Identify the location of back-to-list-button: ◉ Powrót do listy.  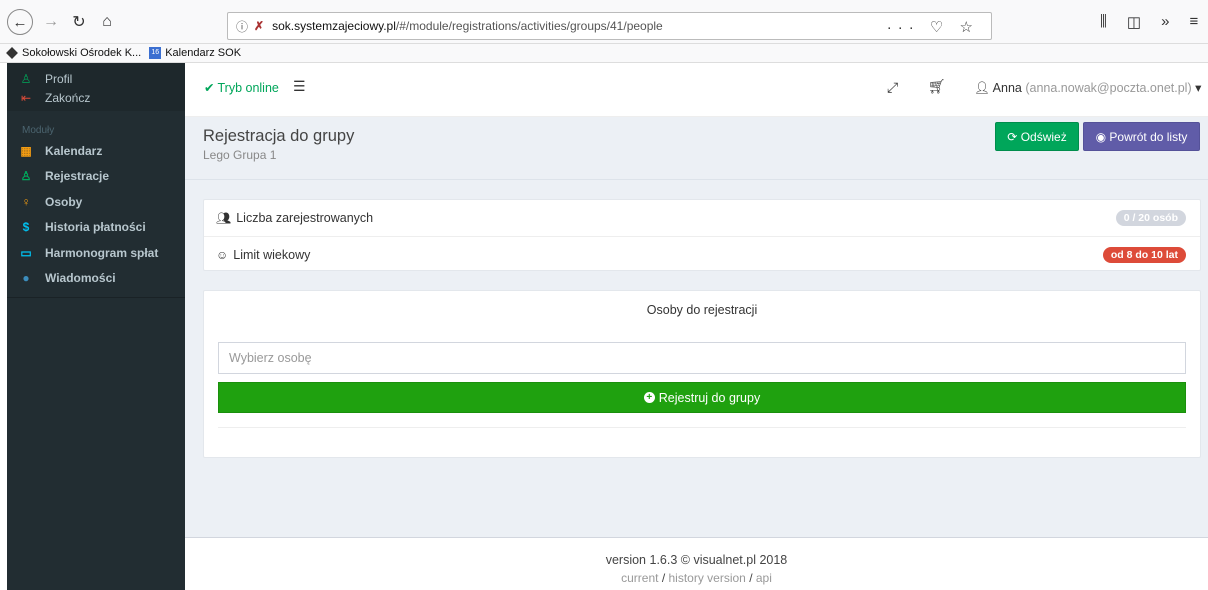
(1141, 136).